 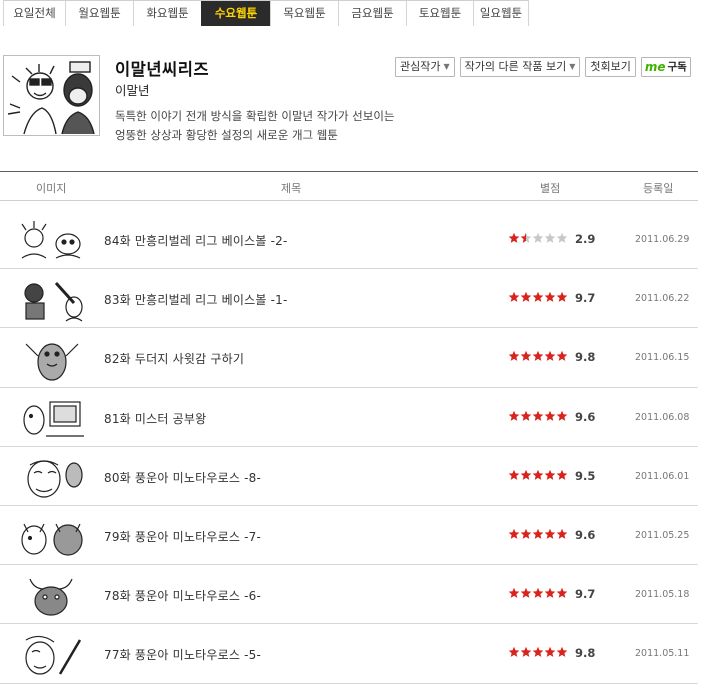 I want to click on episode-date: 2011.05.11, so click(x=662, y=654).